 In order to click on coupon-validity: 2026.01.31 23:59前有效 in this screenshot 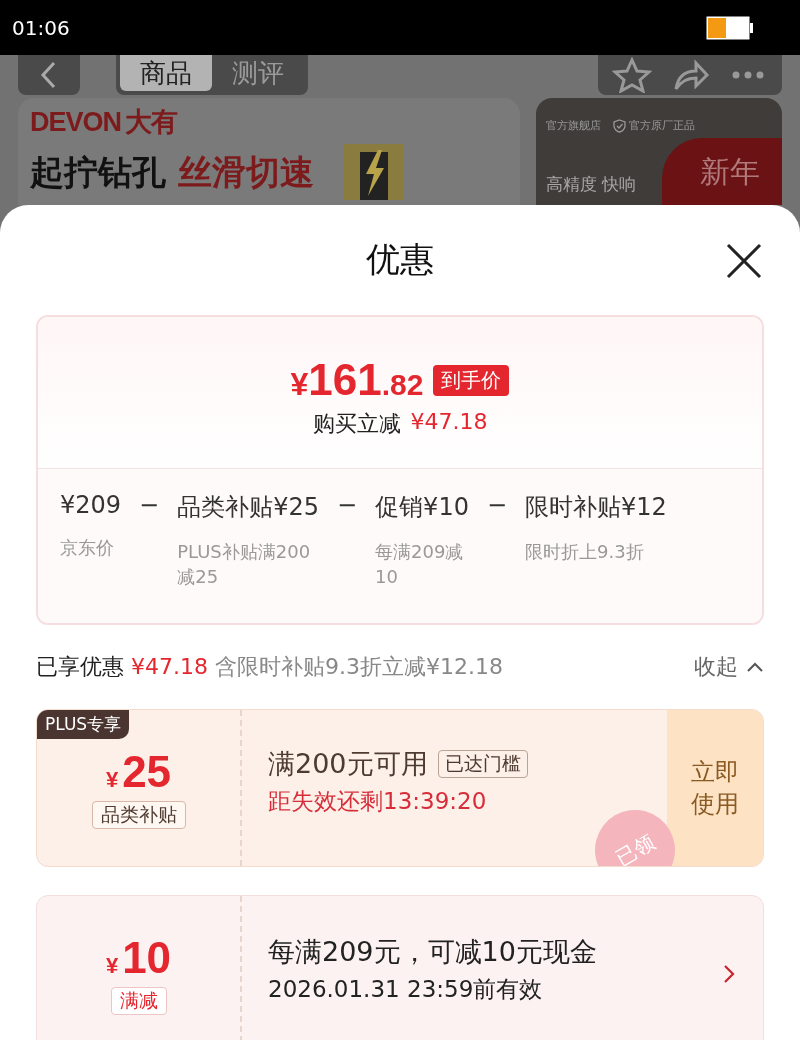, I will do `click(406, 989)`.